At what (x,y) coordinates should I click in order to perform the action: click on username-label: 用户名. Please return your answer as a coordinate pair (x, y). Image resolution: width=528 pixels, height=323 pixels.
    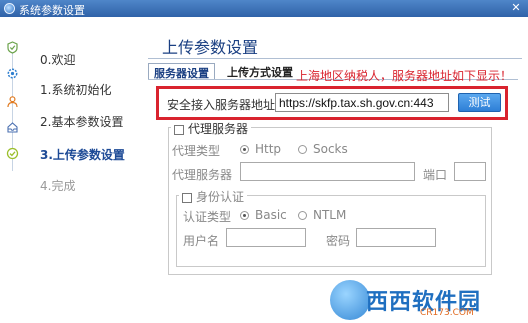
    Looking at the image, I should click on (201, 241).